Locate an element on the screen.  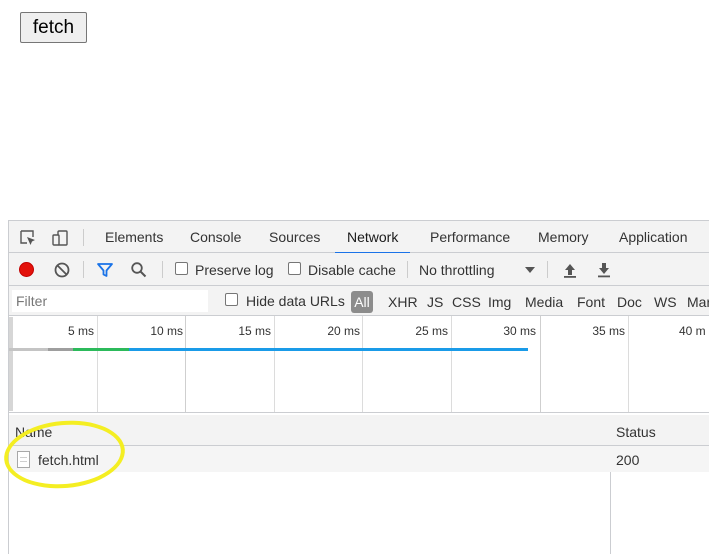
type-filter-ws: WS is located at coordinates (665, 301).